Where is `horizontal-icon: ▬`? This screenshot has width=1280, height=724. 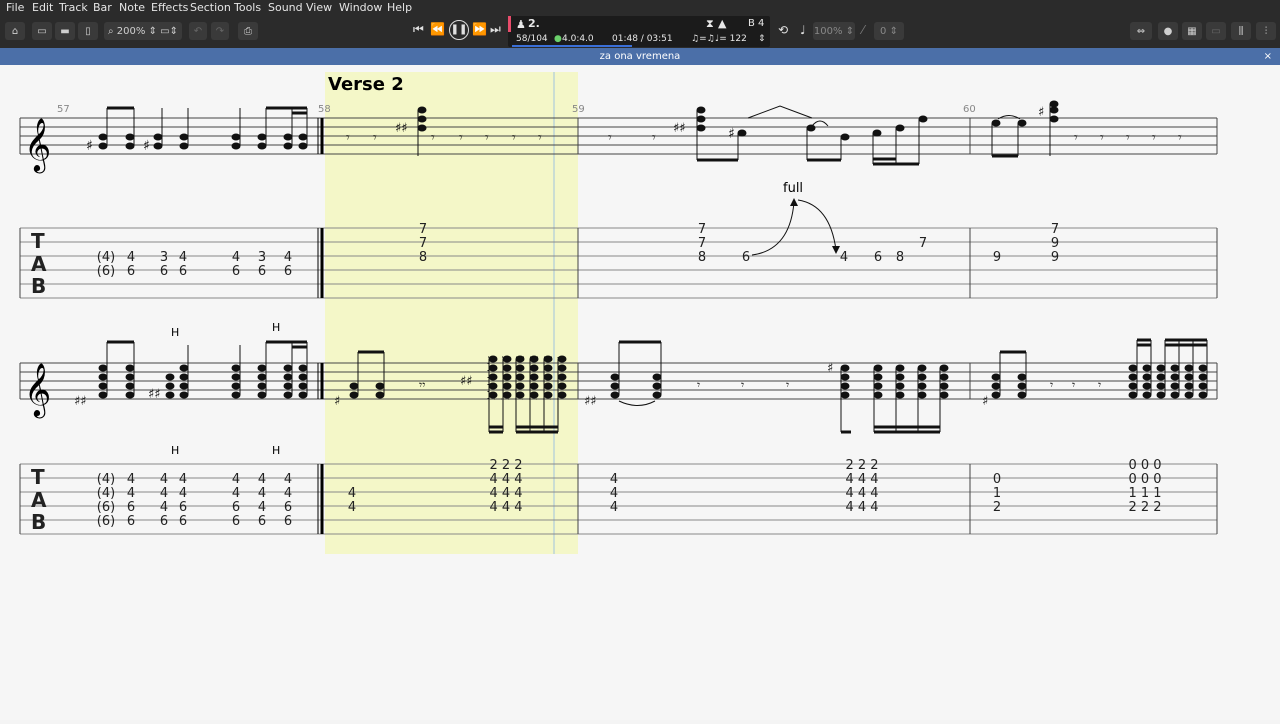
horizontal-icon: ▬ is located at coordinates (65, 31).